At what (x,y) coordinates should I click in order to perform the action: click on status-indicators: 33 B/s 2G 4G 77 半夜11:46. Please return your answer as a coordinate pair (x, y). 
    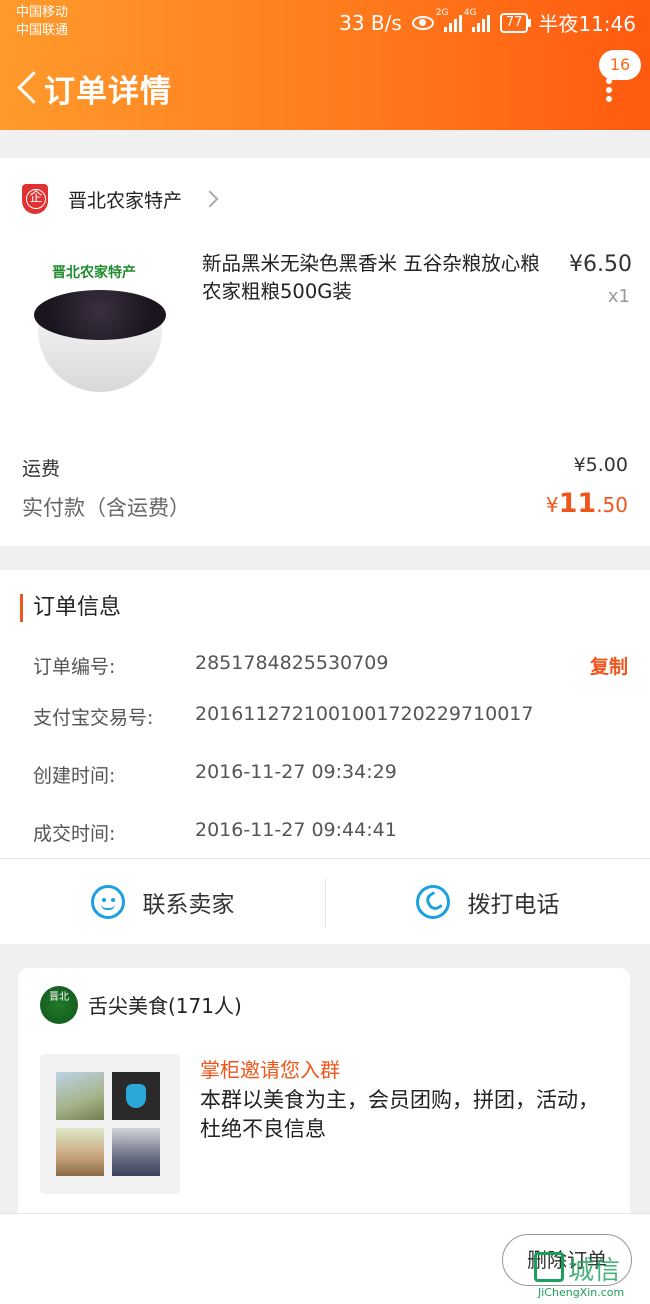
    Looking at the image, I should click on (487, 22).